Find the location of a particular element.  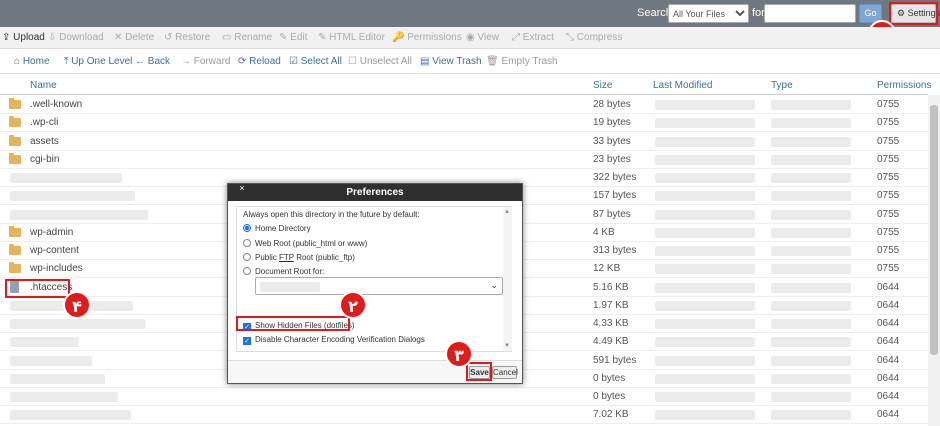

edit-label: Edit is located at coordinates (299, 37).